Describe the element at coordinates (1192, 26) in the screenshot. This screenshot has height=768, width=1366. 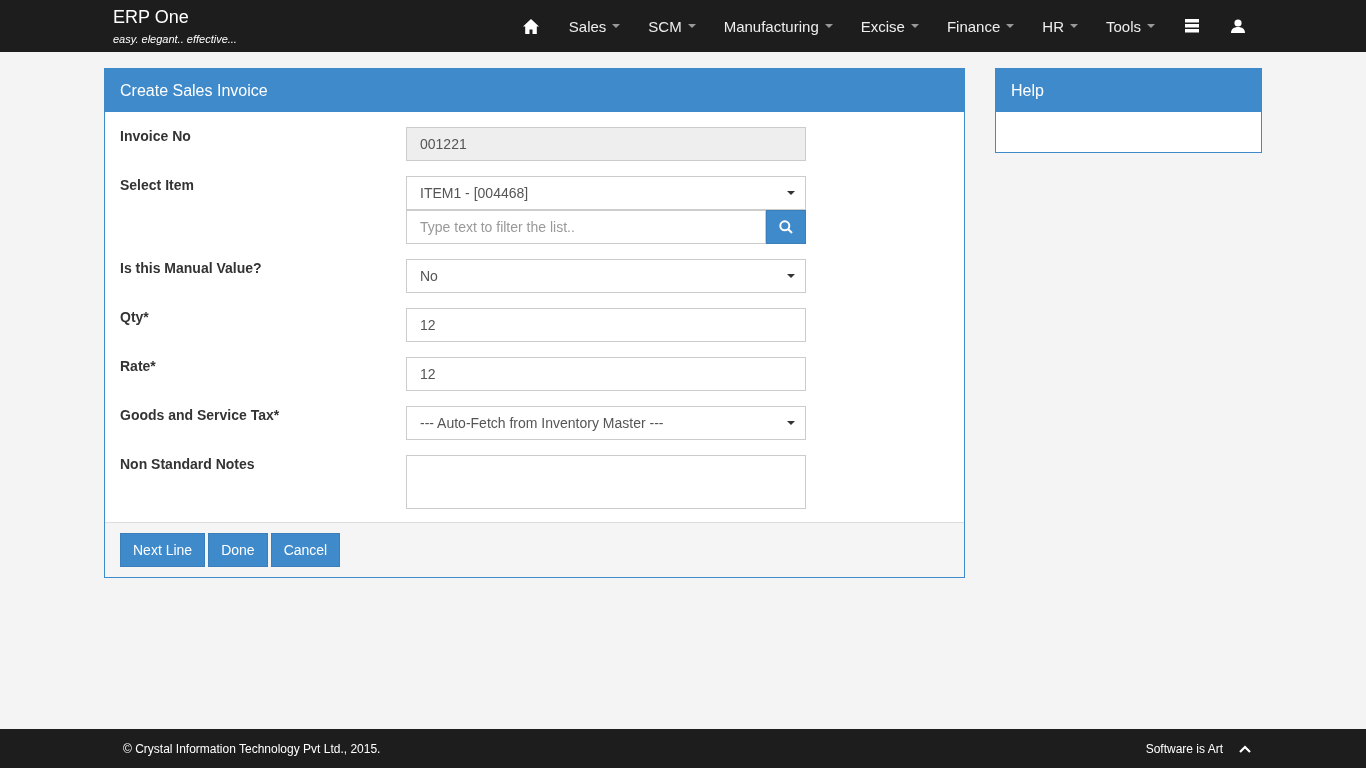
I see `stack-icon` at that location.